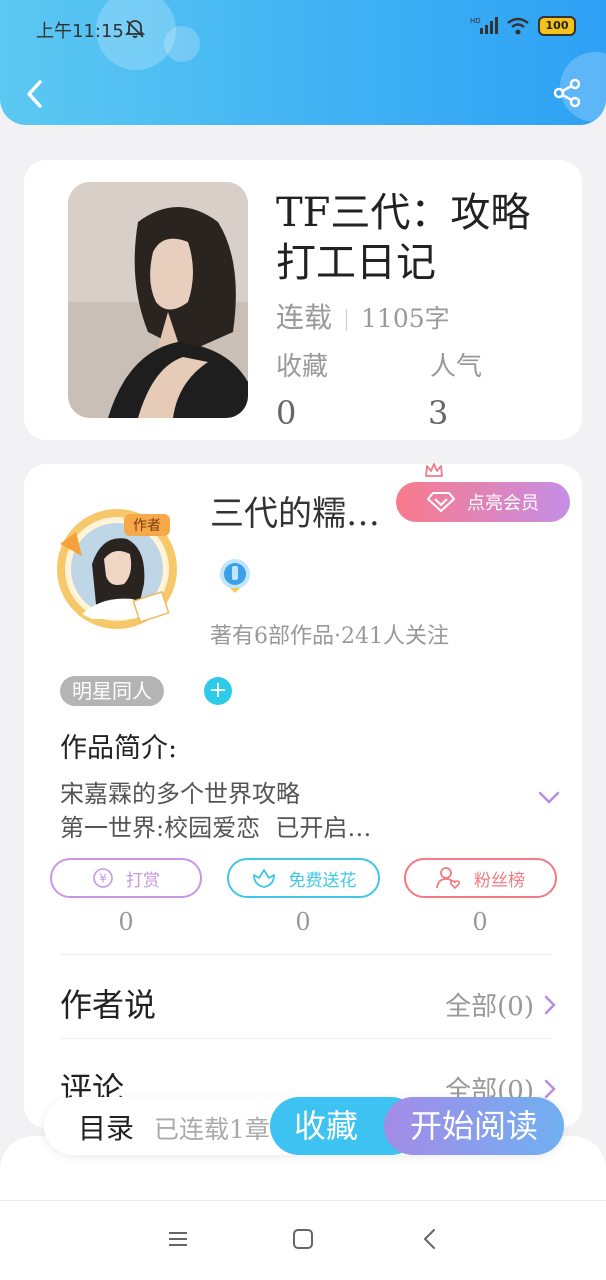 The image size is (606, 1280). What do you see at coordinates (503, 503) in the screenshot?
I see `vip-button-label: 点亮会员` at bounding box center [503, 503].